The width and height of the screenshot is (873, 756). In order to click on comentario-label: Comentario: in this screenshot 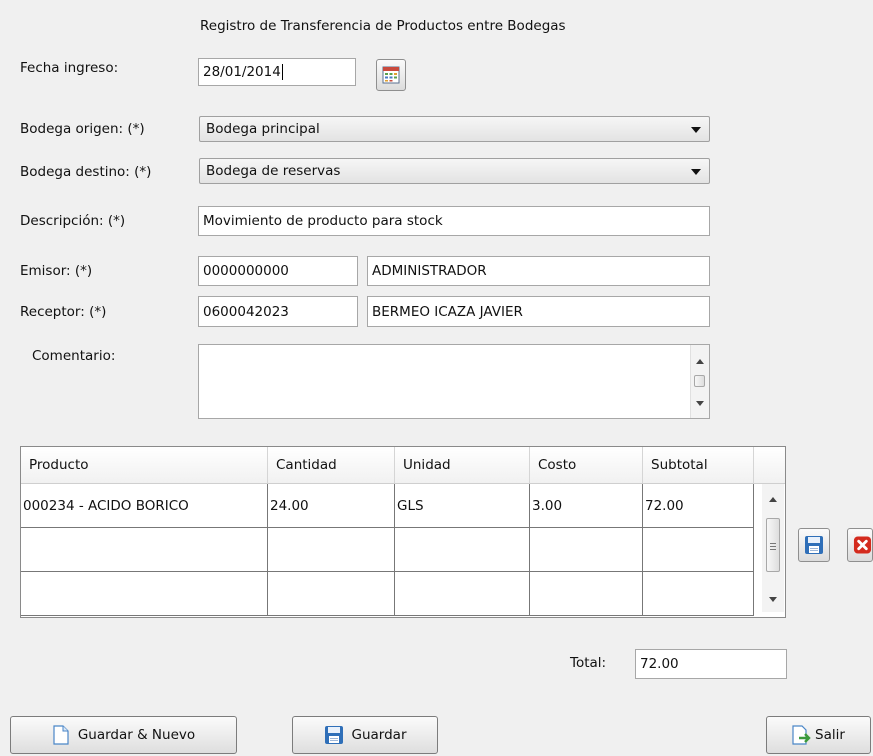, I will do `click(74, 356)`.